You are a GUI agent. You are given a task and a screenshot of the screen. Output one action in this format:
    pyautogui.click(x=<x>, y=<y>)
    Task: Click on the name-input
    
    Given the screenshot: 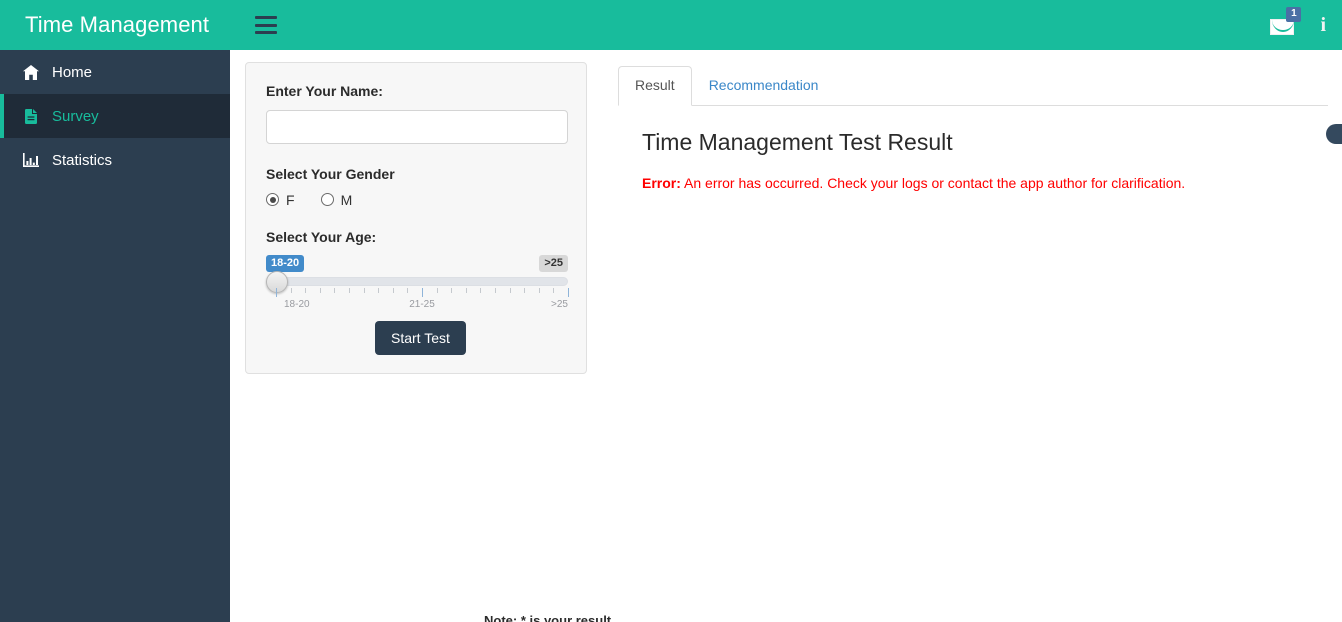 What is the action you would take?
    pyautogui.click(x=417, y=126)
    